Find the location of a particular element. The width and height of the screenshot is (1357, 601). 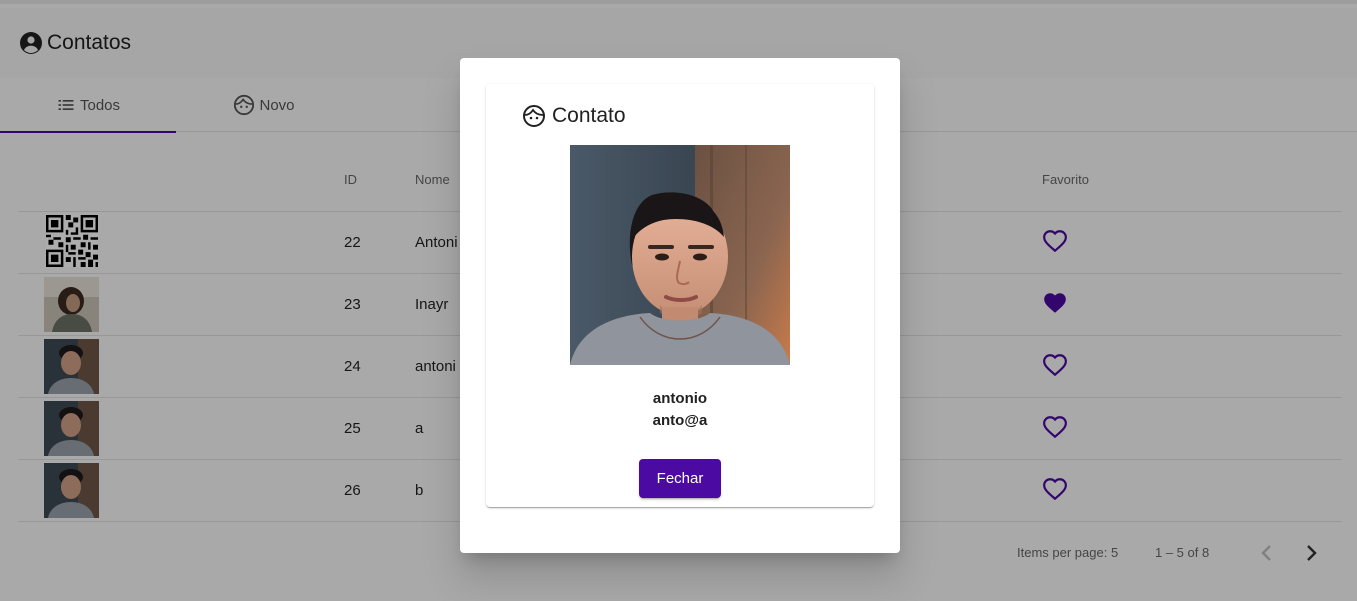

contact-name: antonio is located at coordinates (680, 398).